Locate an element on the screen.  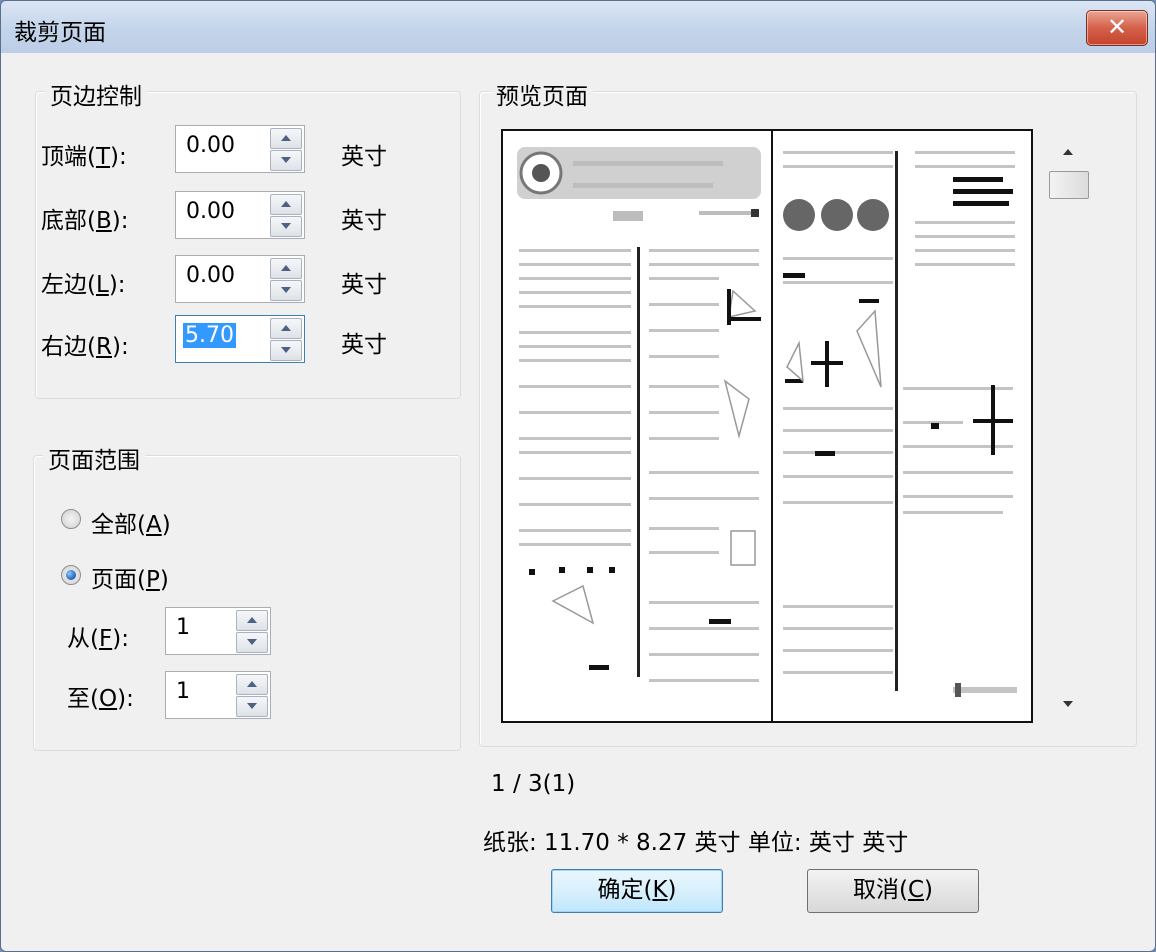
cancel-button: 取消(C) is located at coordinates (893, 891).